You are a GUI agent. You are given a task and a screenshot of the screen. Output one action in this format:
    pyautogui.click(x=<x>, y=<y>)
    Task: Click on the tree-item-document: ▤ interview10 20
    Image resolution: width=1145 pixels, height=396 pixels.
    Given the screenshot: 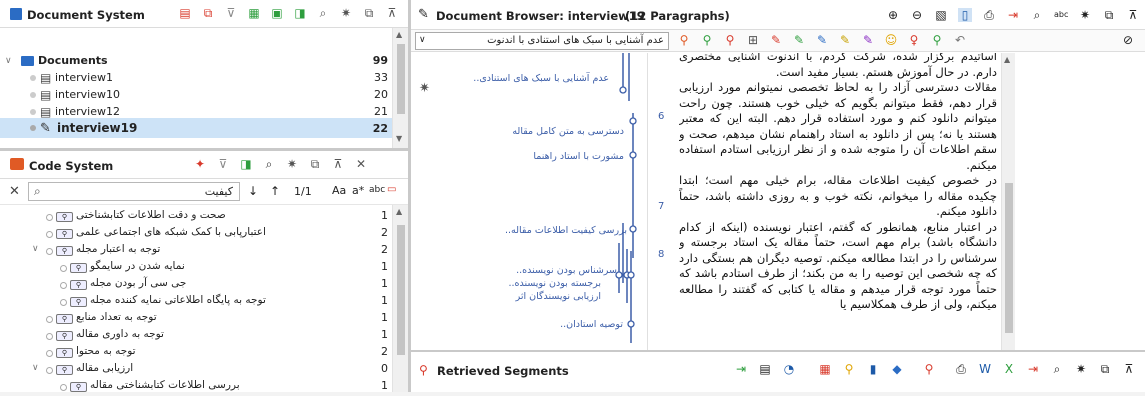 What is the action you would take?
    pyautogui.click(x=196, y=94)
    